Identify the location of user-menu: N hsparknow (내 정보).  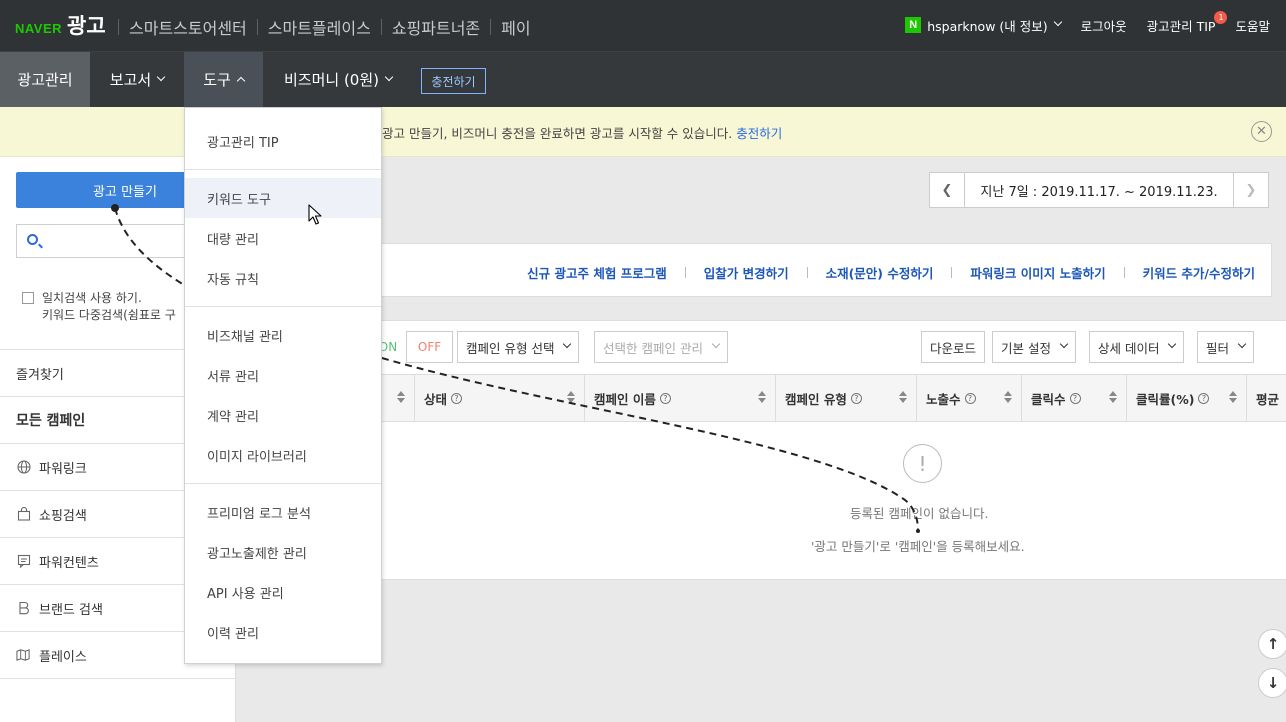
(983, 25).